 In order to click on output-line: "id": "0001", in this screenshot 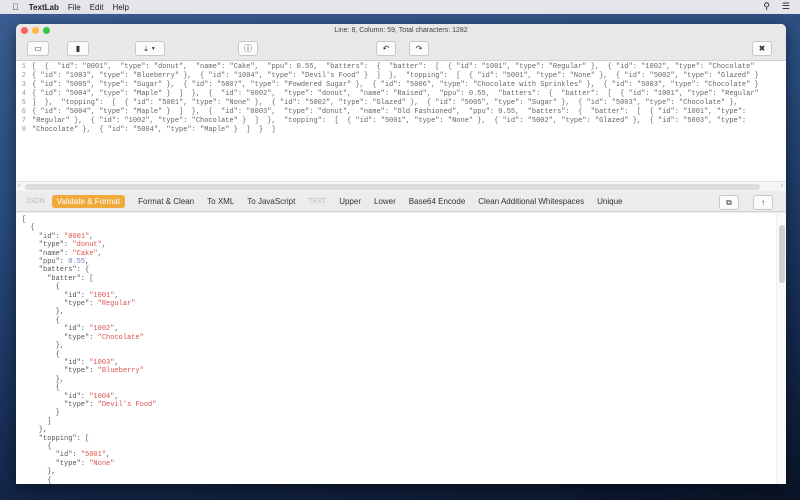, I will do `click(404, 237)`.